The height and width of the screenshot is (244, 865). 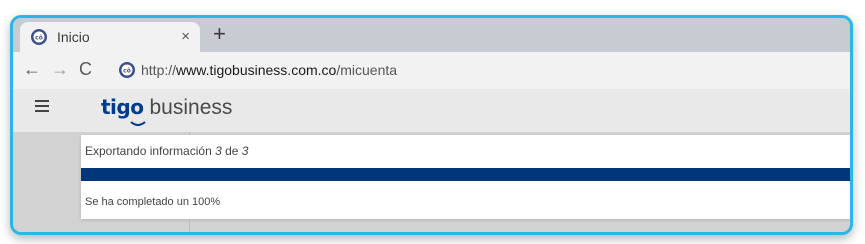 I want to click on url-path: /micuenta, so click(x=367, y=70).